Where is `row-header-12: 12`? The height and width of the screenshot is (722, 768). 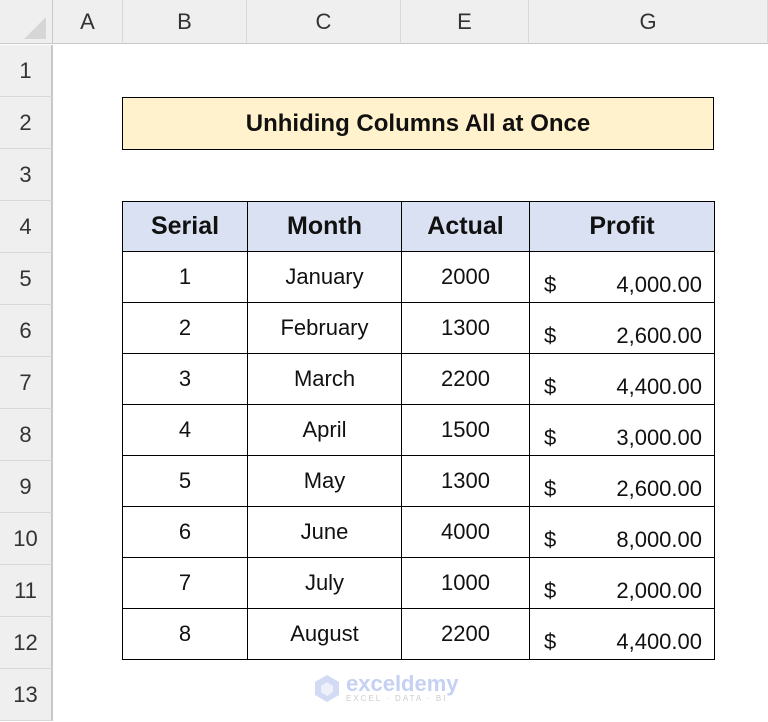 row-header-12: 12 is located at coordinates (26, 643).